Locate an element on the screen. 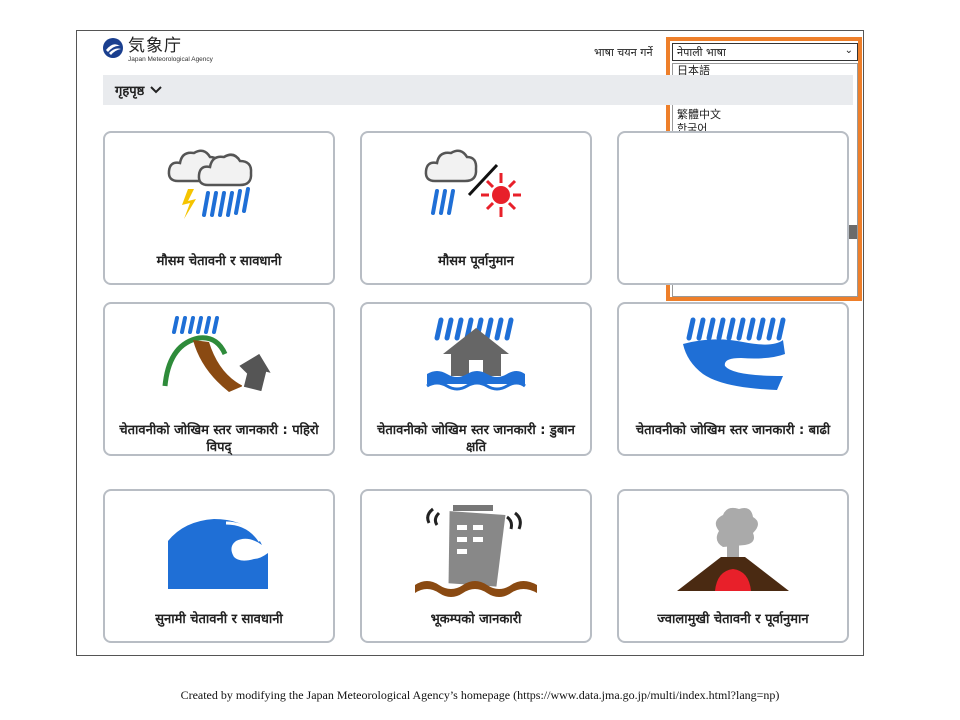  home-menu-button: गृहपृष्ठ is located at coordinates (138, 90).